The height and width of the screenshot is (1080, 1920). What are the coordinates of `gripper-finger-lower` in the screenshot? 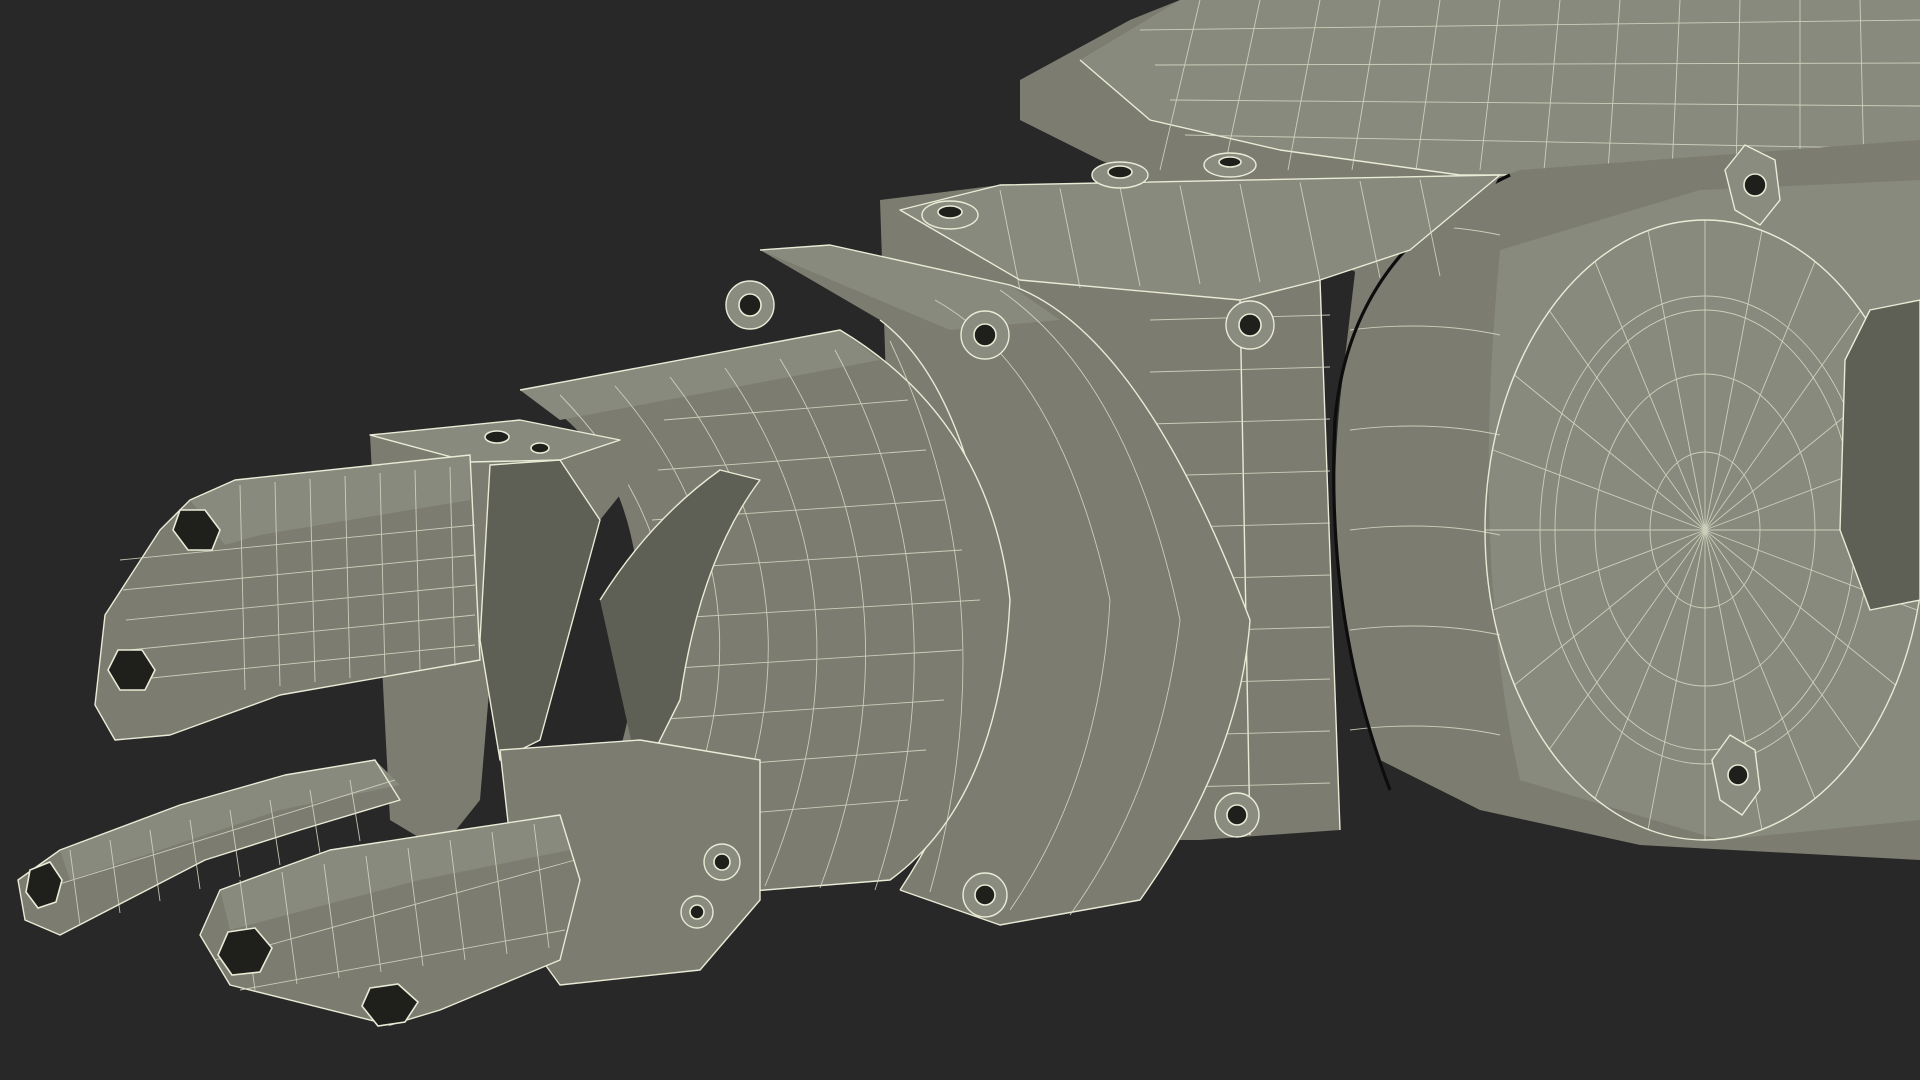 It's located at (390, 920).